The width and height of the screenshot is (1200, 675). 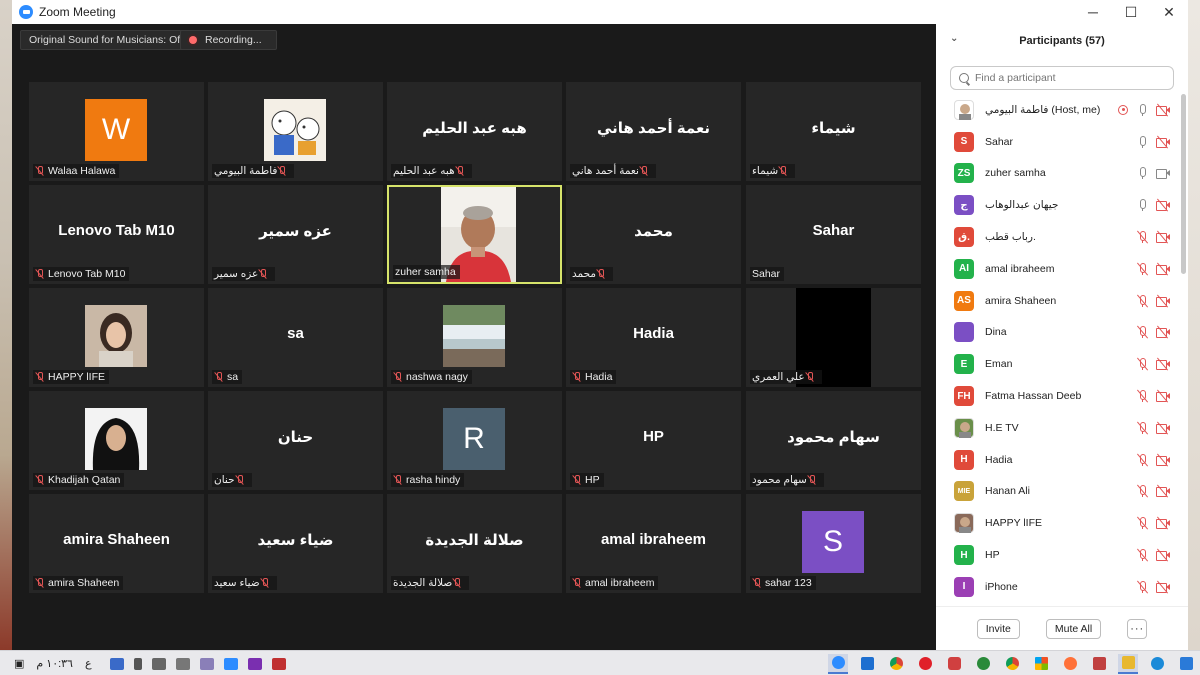 What do you see at coordinates (1058, 174) in the screenshot?
I see `participant-row: ZS zuher samha` at bounding box center [1058, 174].